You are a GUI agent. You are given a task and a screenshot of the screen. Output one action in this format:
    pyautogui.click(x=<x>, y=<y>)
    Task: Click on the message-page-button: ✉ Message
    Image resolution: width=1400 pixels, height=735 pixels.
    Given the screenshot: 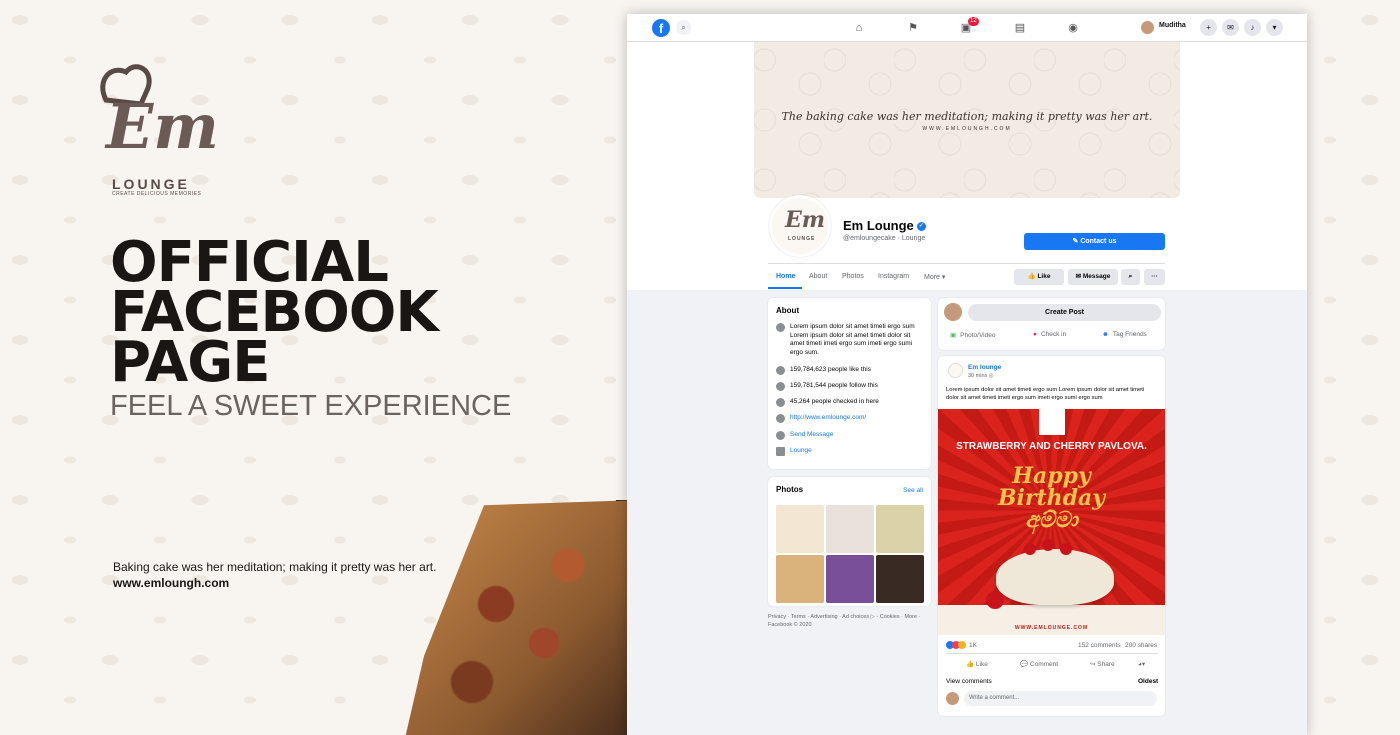 What is the action you would take?
    pyautogui.click(x=1093, y=277)
    